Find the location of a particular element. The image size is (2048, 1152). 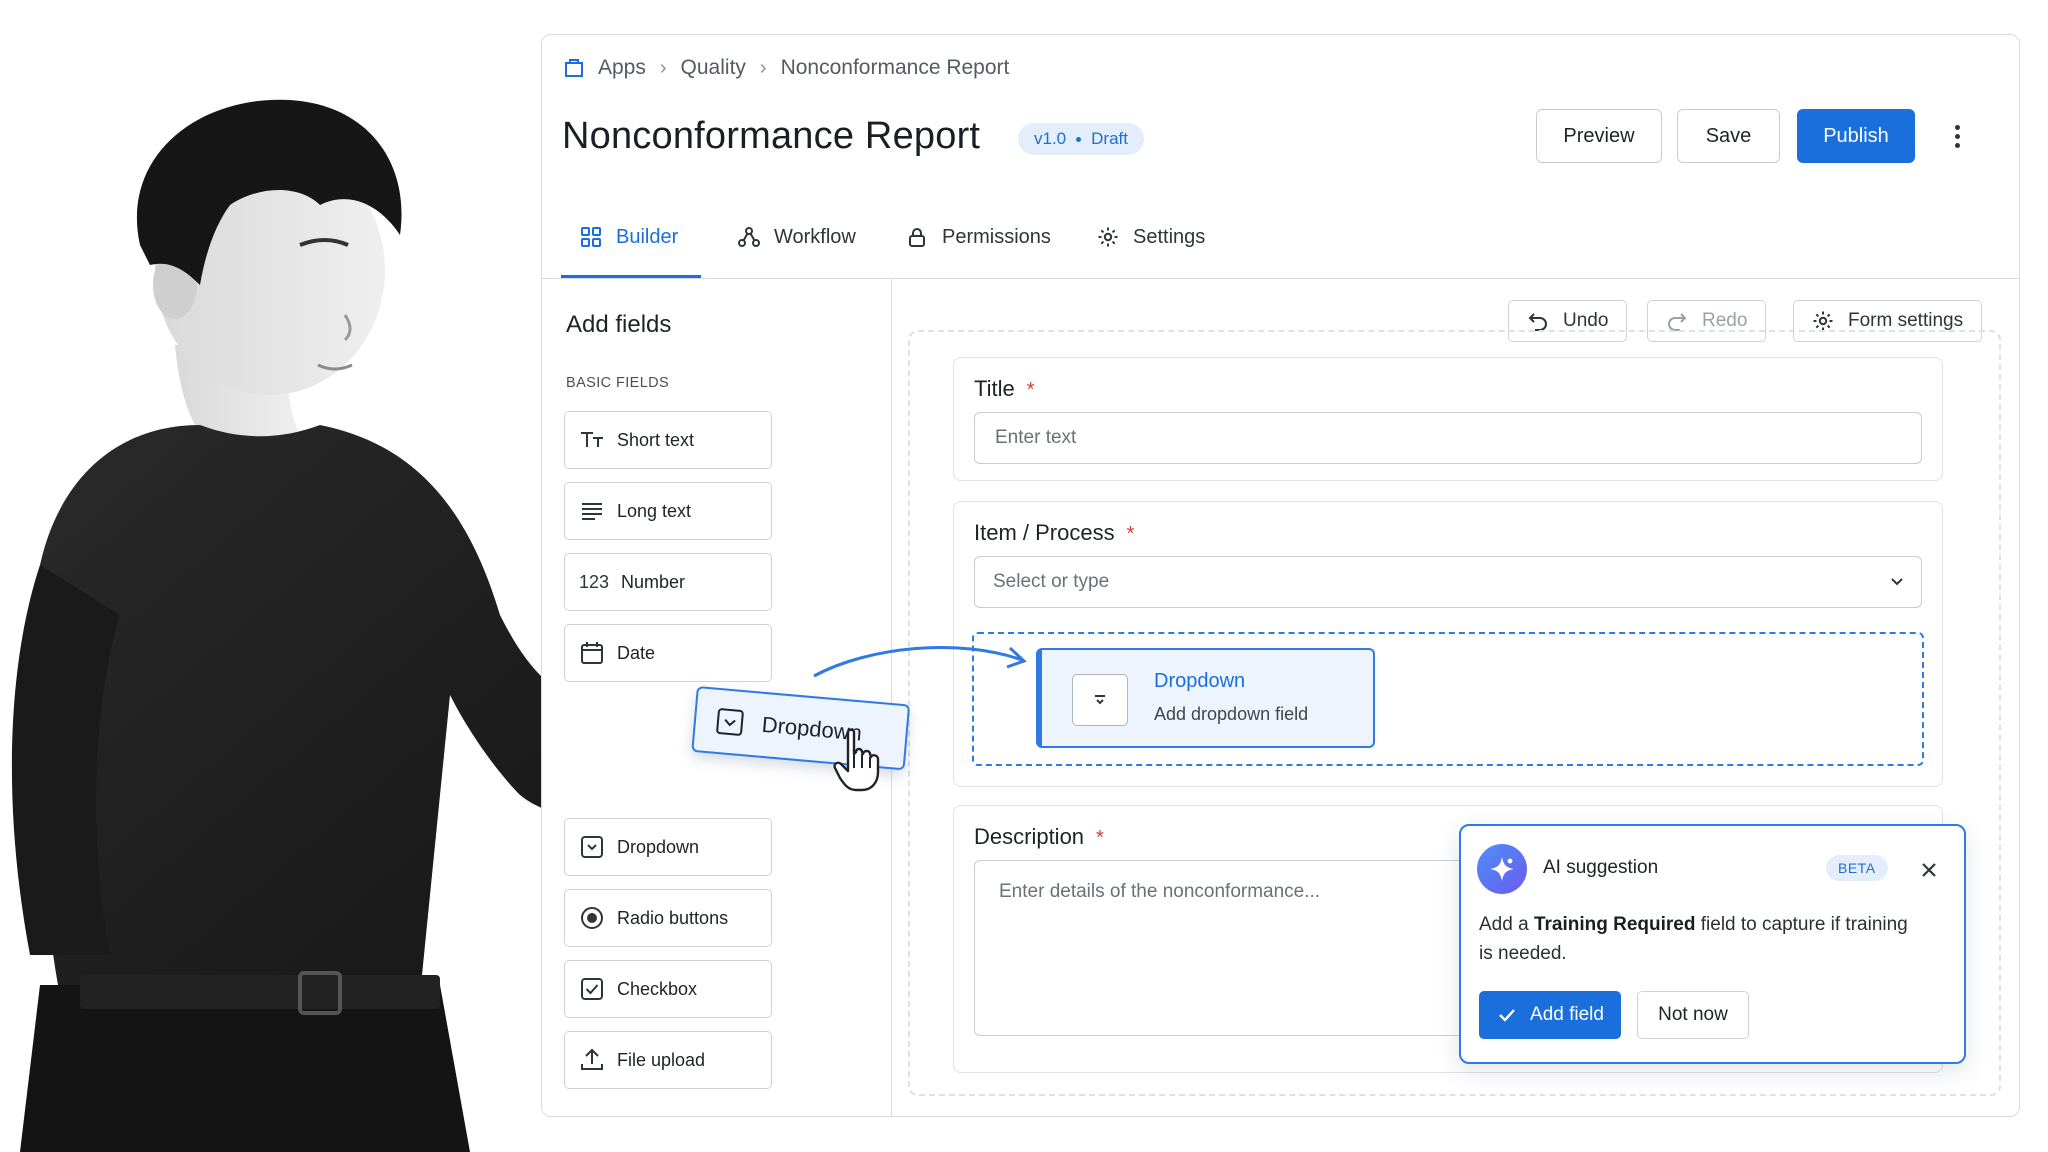

field-label: Short text is located at coordinates (656, 439).